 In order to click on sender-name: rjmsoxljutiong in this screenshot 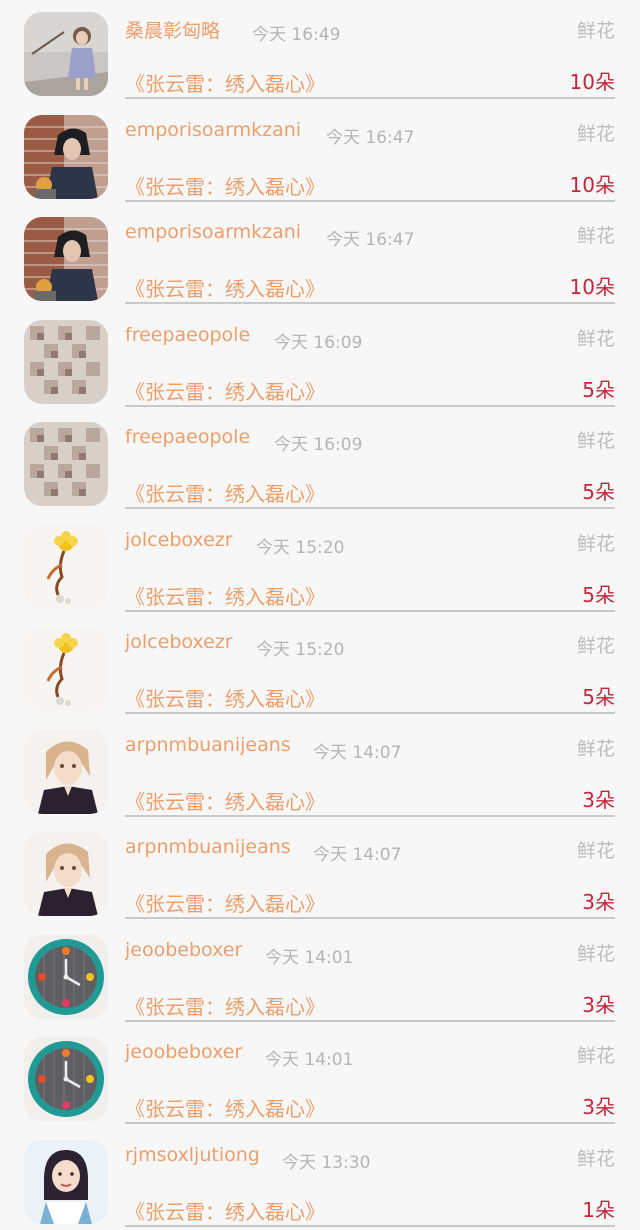, I will do `click(192, 1155)`.